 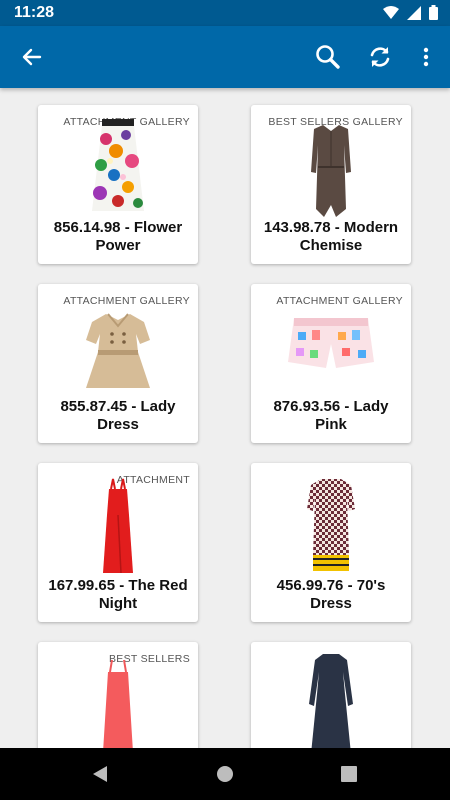 I want to click on brown-shirt-dress-image, so click(x=331, y=171).